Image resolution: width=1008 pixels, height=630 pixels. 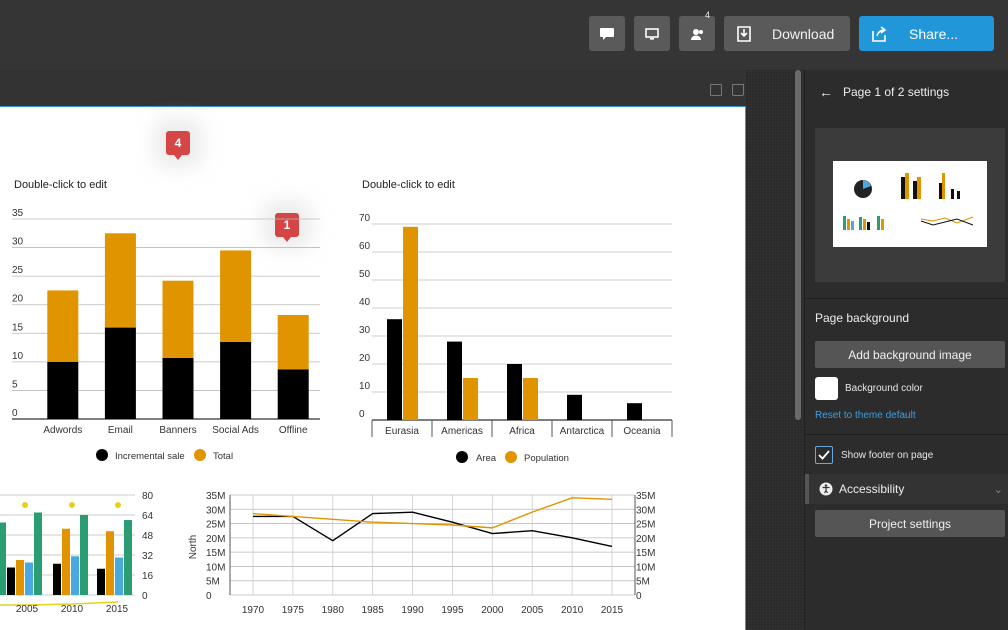 What do you see at coordinates (998, 489) in the screenshot?
I see `chevron-down-icon: ⌄` at bounding box center [998, 489].